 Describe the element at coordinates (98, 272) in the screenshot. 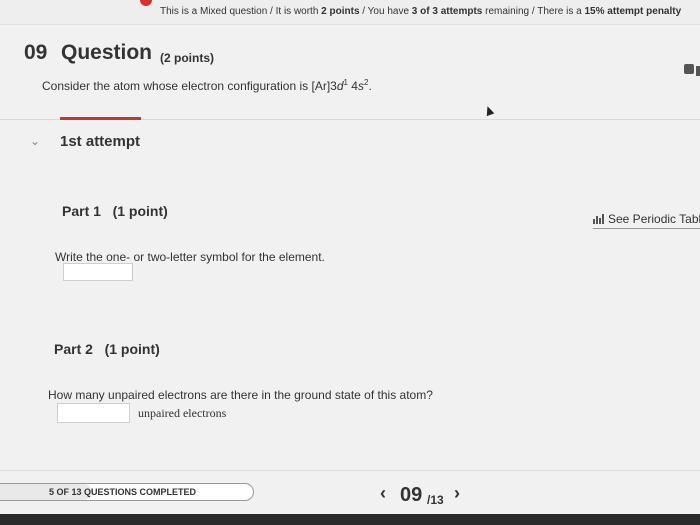

I see `element-symbol-input` at that location.